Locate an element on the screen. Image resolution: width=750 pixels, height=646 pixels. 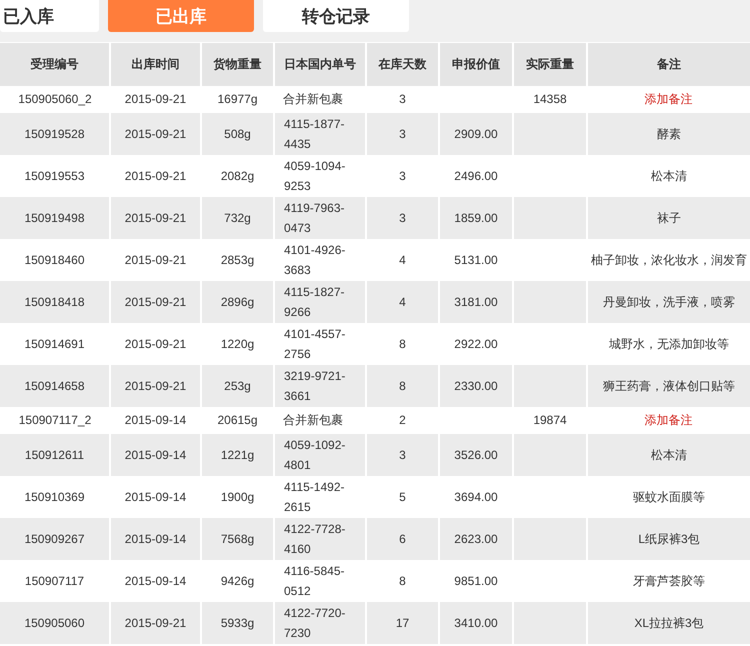
table-cell: 20615g is located at coordinates (237, 420).